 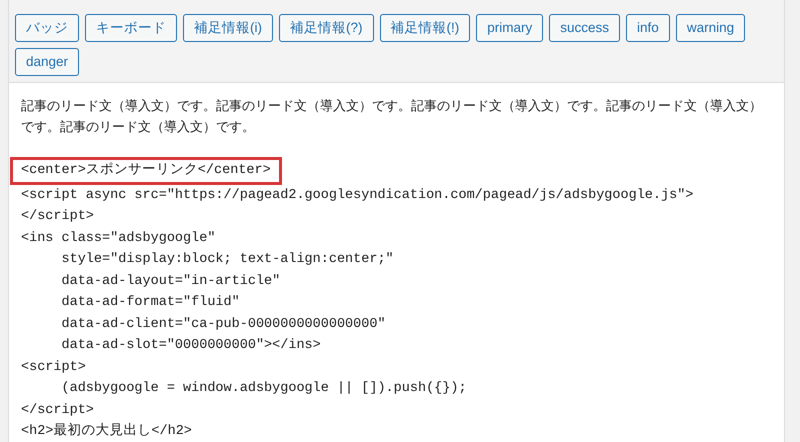 I want to click on code-line: data-ad-client="ca-pub-0000000000000000", so click(x=223, y=325).